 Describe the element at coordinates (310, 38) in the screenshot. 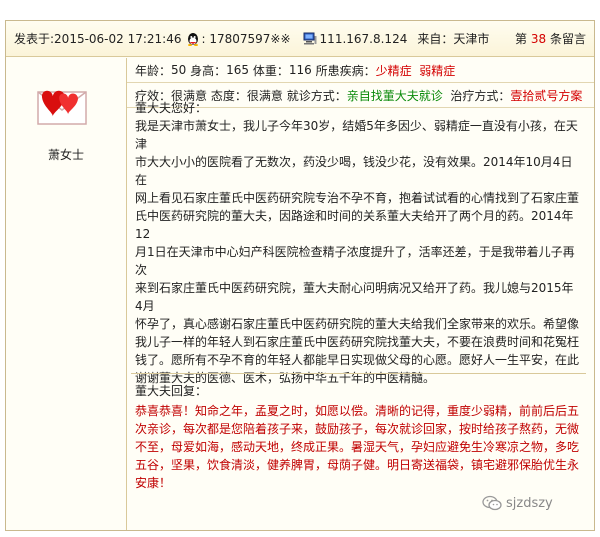

I see `computer-icon` at that location.